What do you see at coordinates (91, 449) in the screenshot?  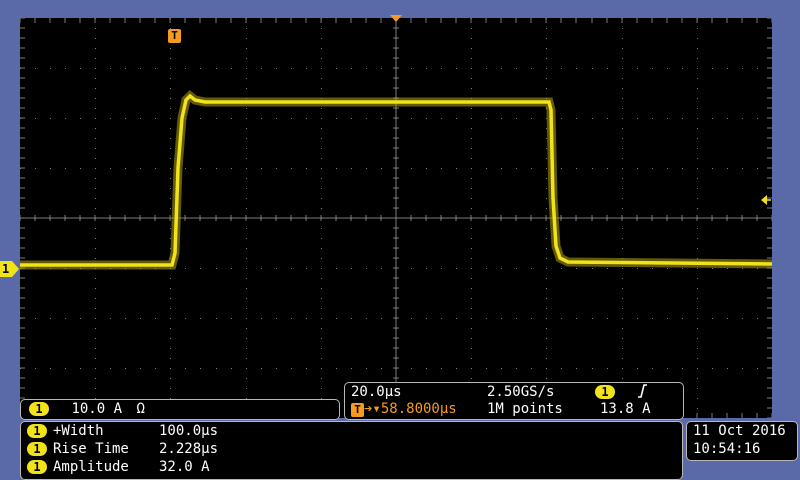 I see `measurement-name: Rise Time` at bounding box center [91, 449].